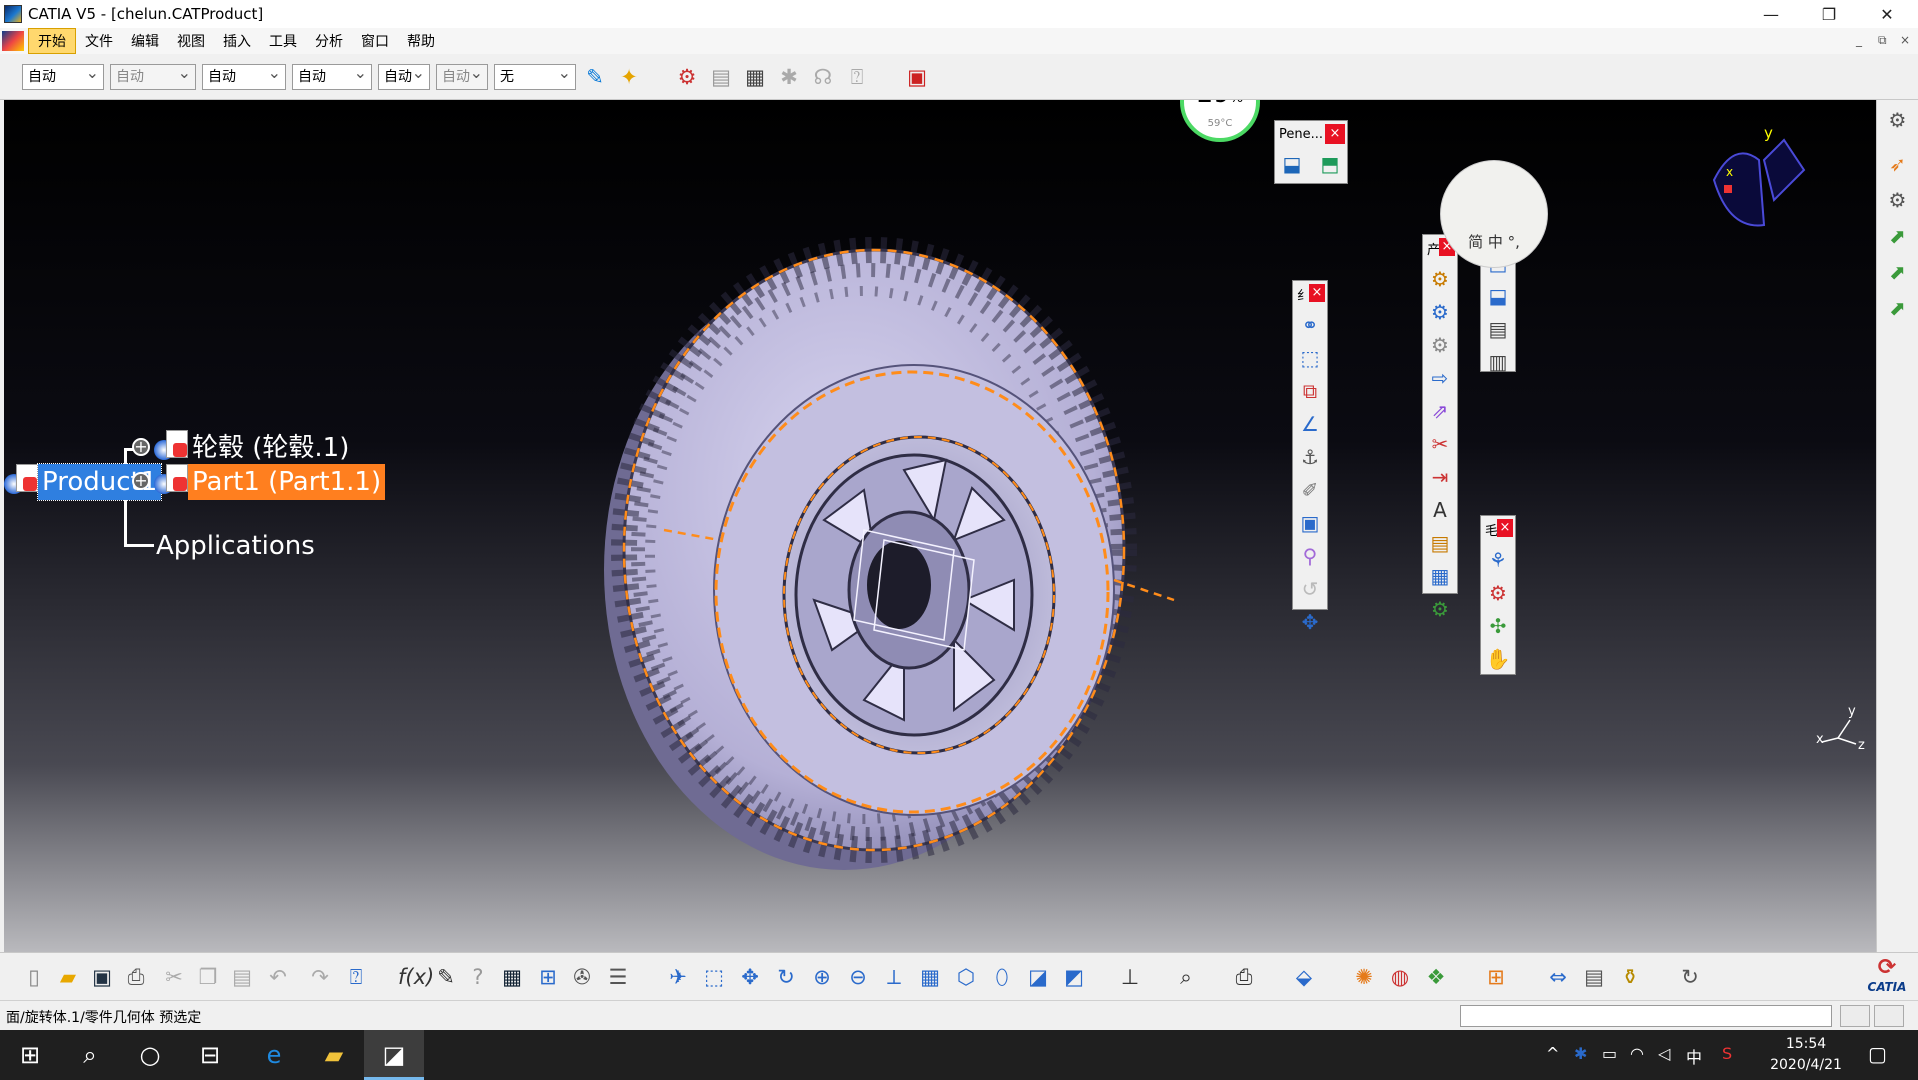 This screenshot has width=1918, height=1080. Describe the element at coordinates (1580, 1053) in the screenshot. I see `tray-bluetooth-icon: ✱` at that location.